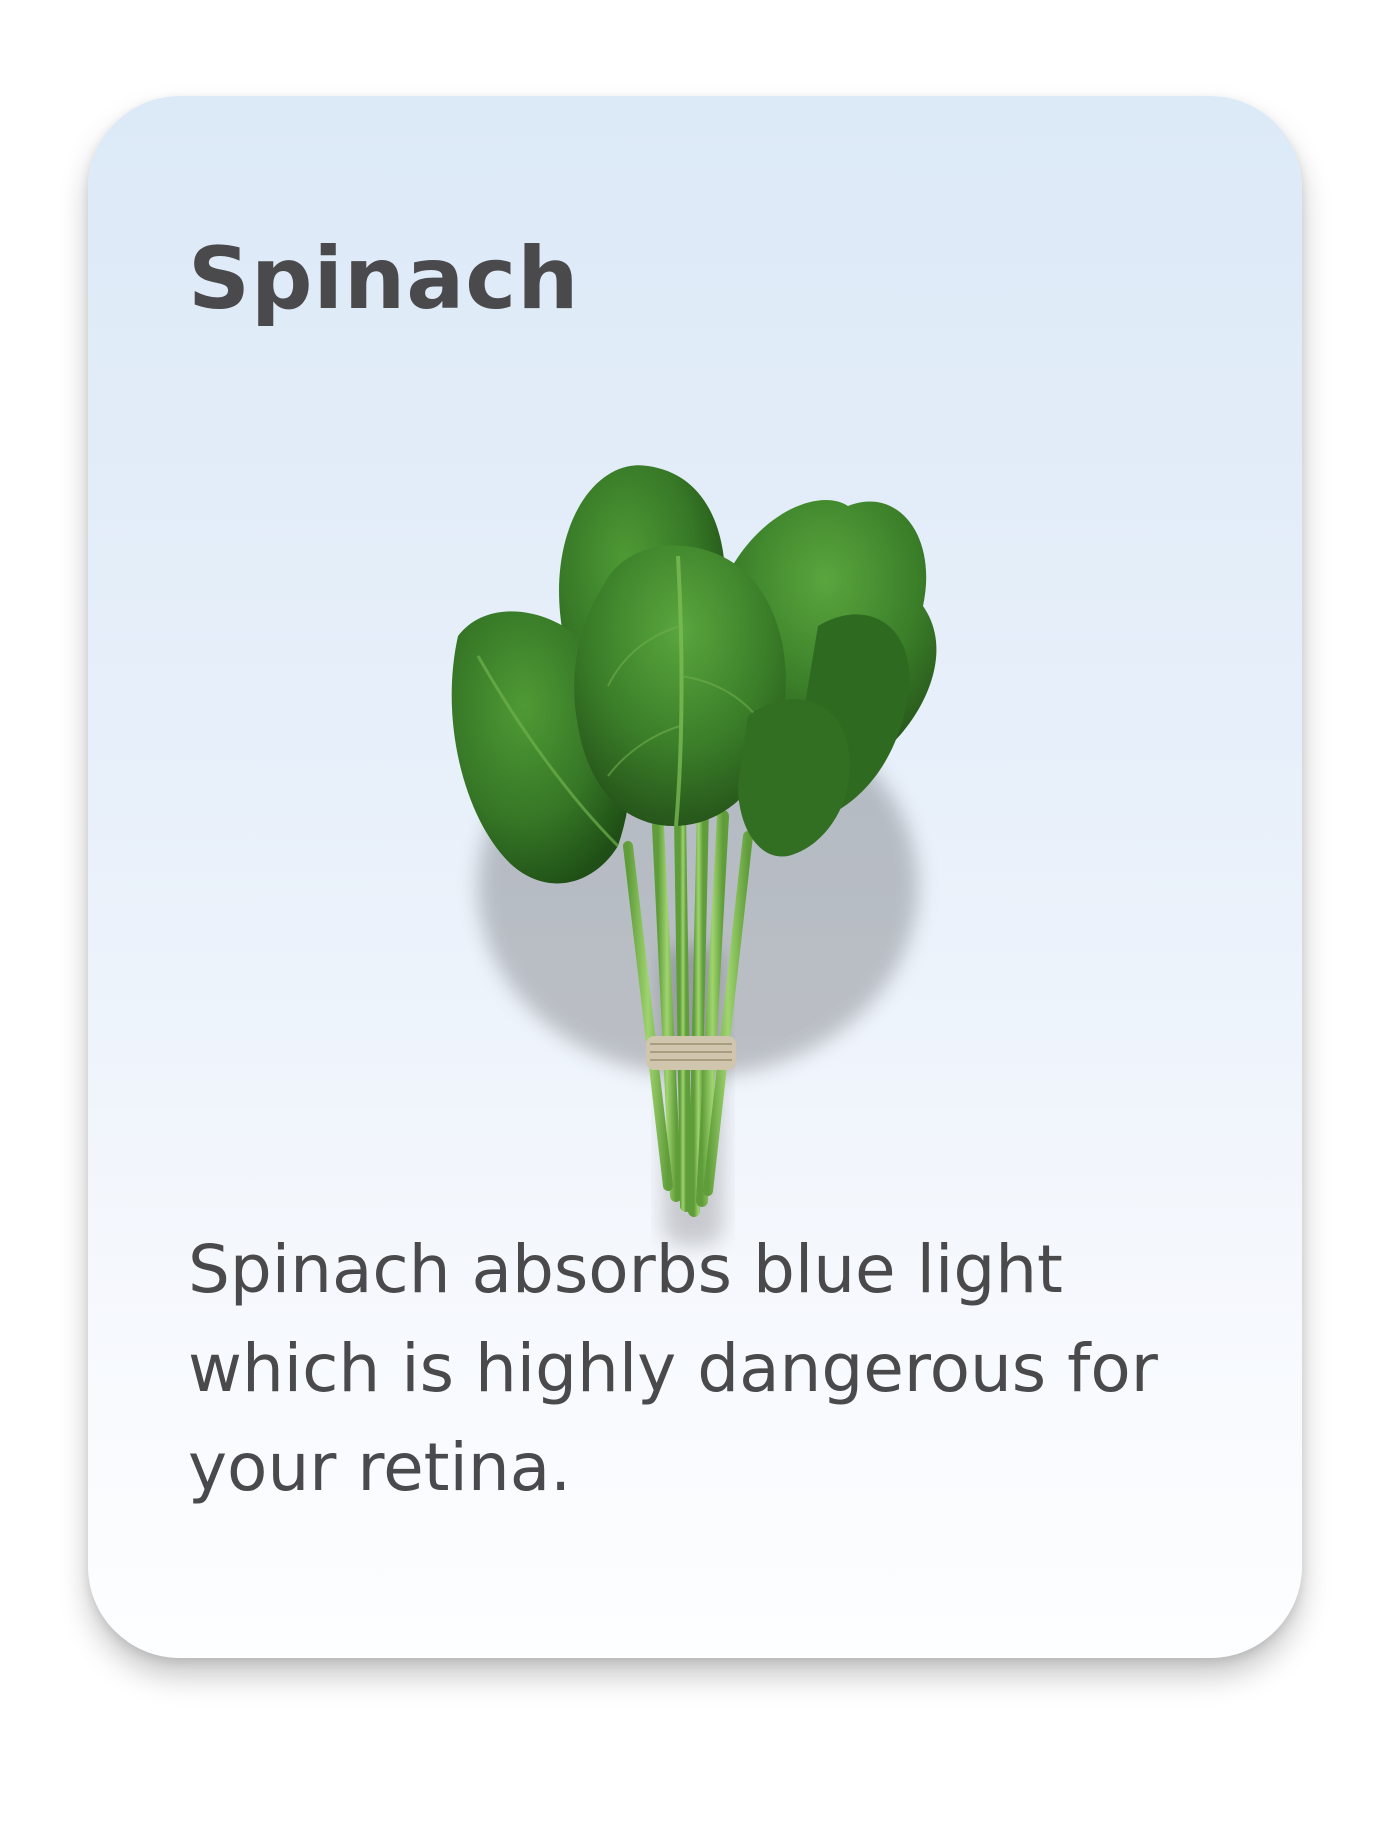  What do you see at coordinates (384, 279) in the screenshot?
I see `card-title: Spinach` at bounding box center [384, 279].